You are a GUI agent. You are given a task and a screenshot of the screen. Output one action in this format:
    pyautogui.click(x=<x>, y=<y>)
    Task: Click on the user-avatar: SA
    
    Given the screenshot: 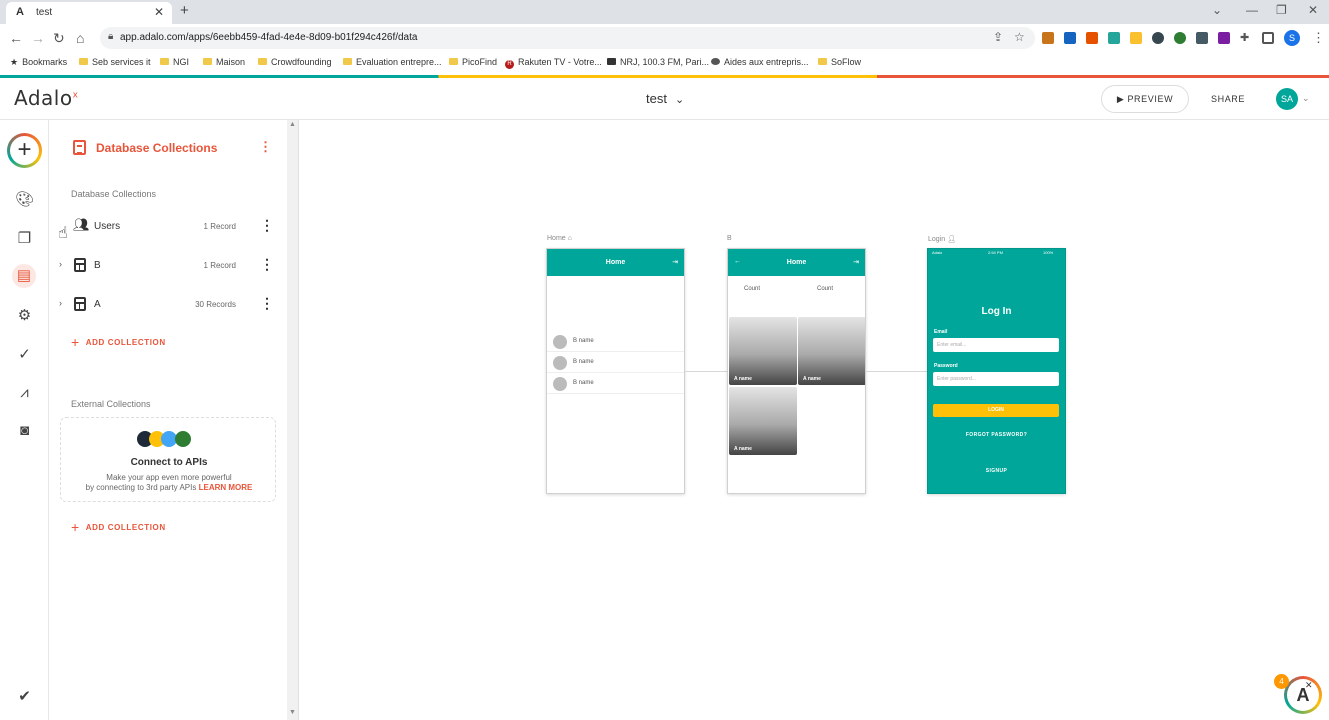 What is the action you would take?
    pyautogui.click(x=1287, y=99)
    